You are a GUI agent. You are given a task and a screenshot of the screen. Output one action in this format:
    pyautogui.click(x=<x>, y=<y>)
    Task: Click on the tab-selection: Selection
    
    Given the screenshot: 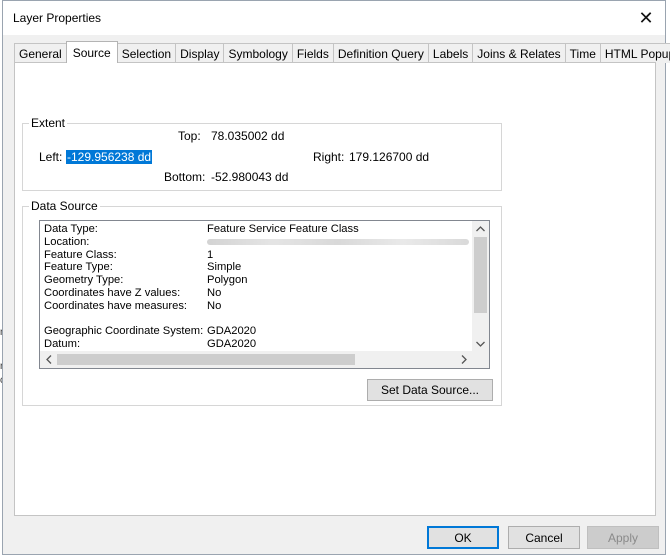 What is the action you would take?
    pyautogui.click(x=146, y=53)
    